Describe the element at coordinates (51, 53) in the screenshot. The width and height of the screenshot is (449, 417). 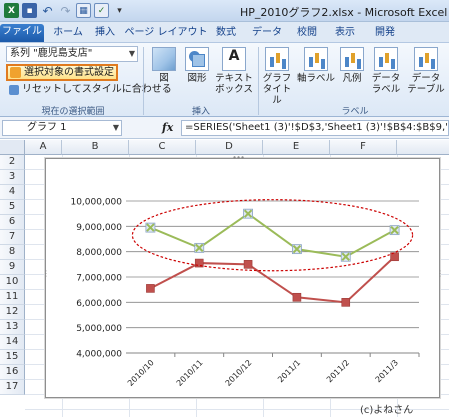
I see `chart-element-selector-value: 系列 "鹿児島支店"` at that location.